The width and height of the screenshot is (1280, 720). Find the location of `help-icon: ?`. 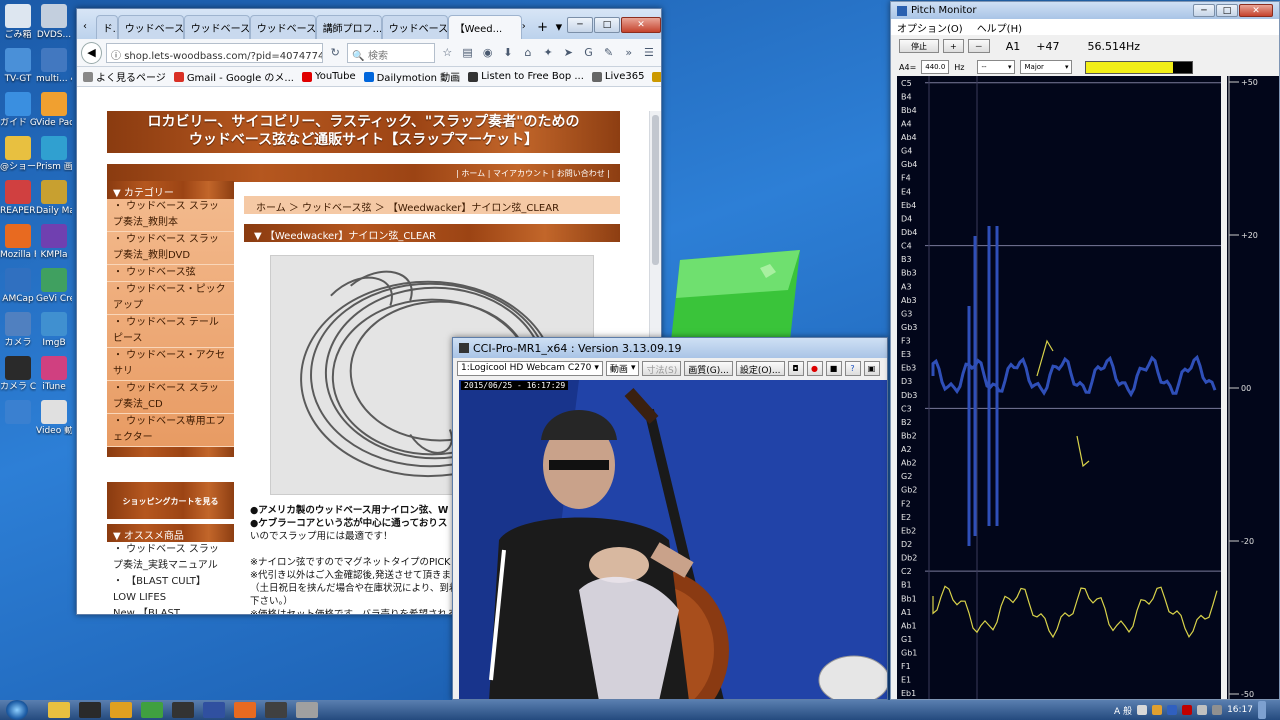

help-icon: ? is located at coordinates (852, 368).